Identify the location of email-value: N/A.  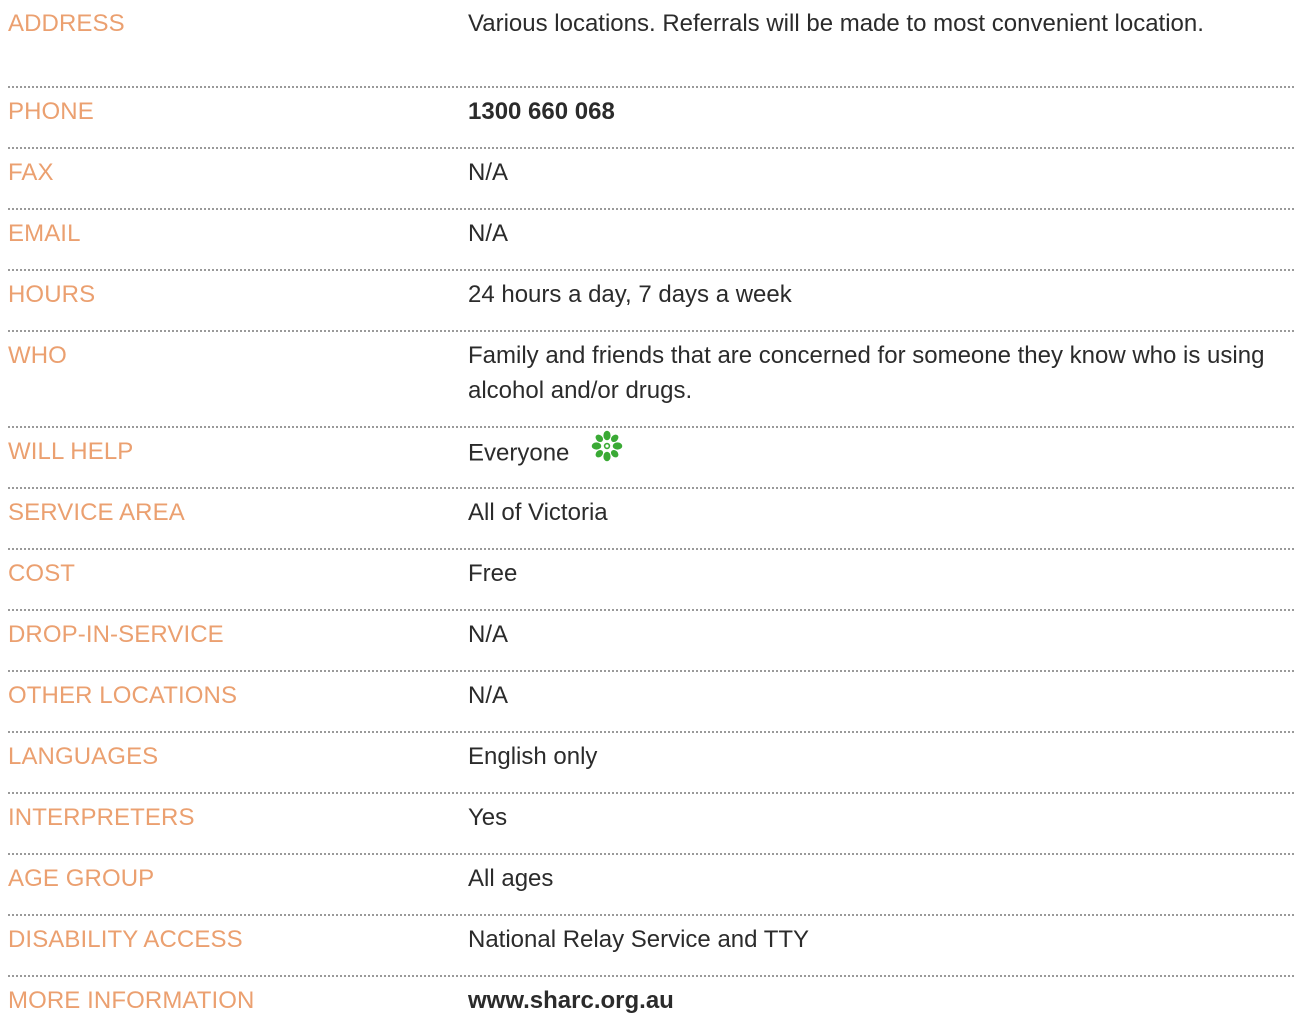
(488, 233).